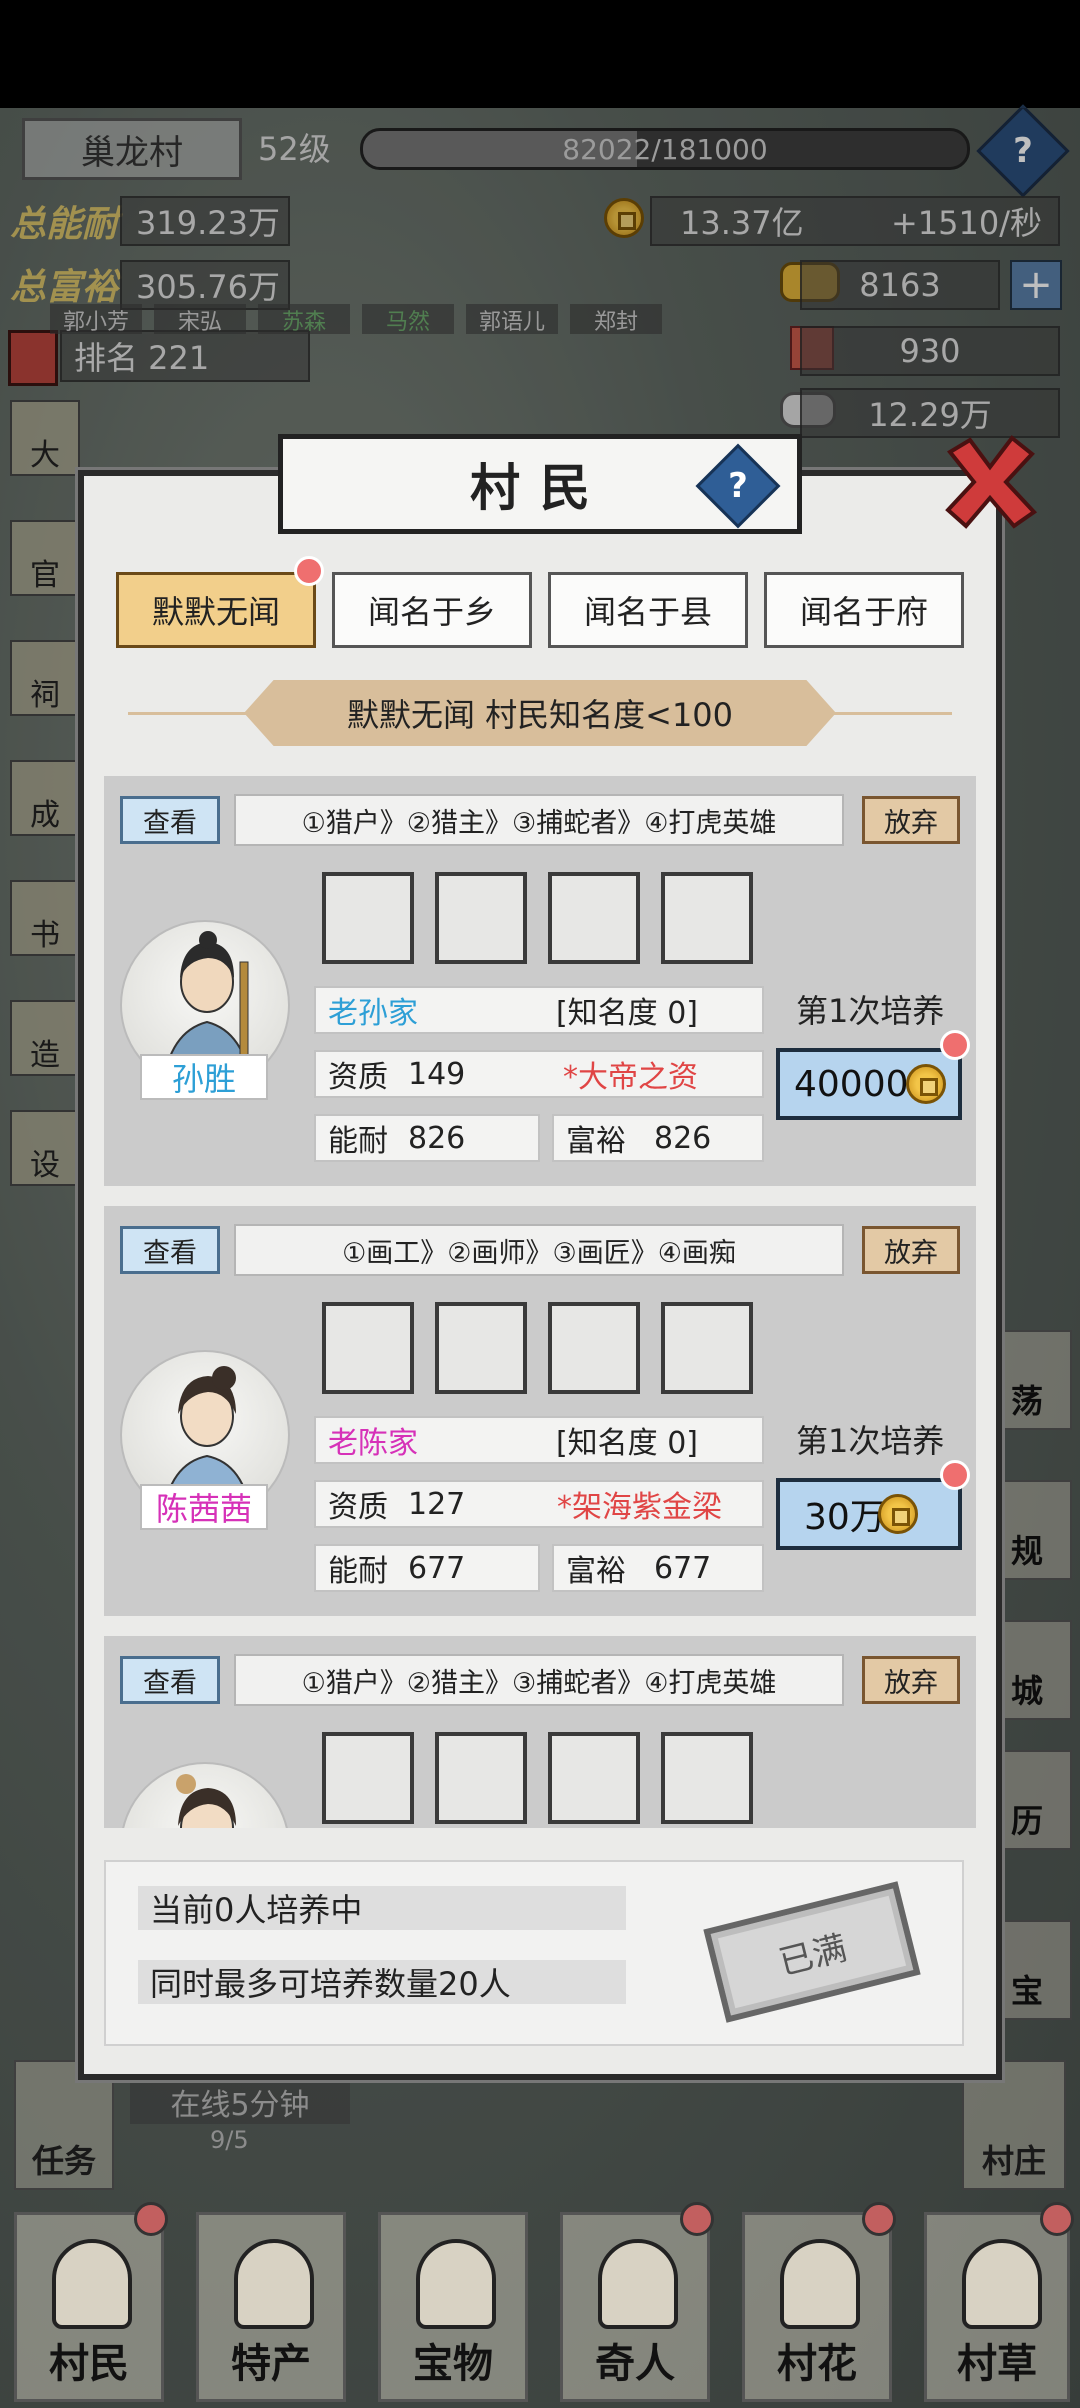 The height and width of the screenshot is (2408, 1080). What do you see at coordinates (539, 1504) in the screenshot?
I see `aptitude-row: 资质 127 *架海紫金梁` at bounding box center [539, 1504].